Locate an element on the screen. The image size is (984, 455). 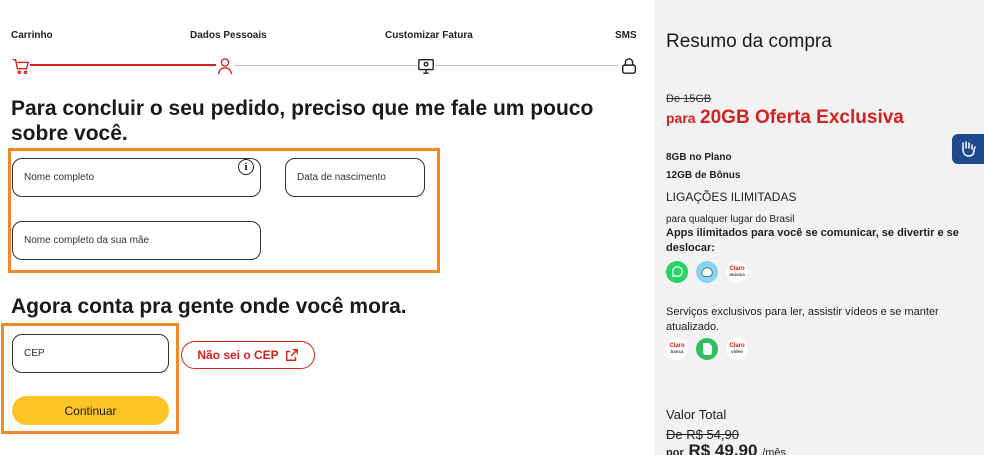
sign-language-icon is located at coordinates (969, 149).